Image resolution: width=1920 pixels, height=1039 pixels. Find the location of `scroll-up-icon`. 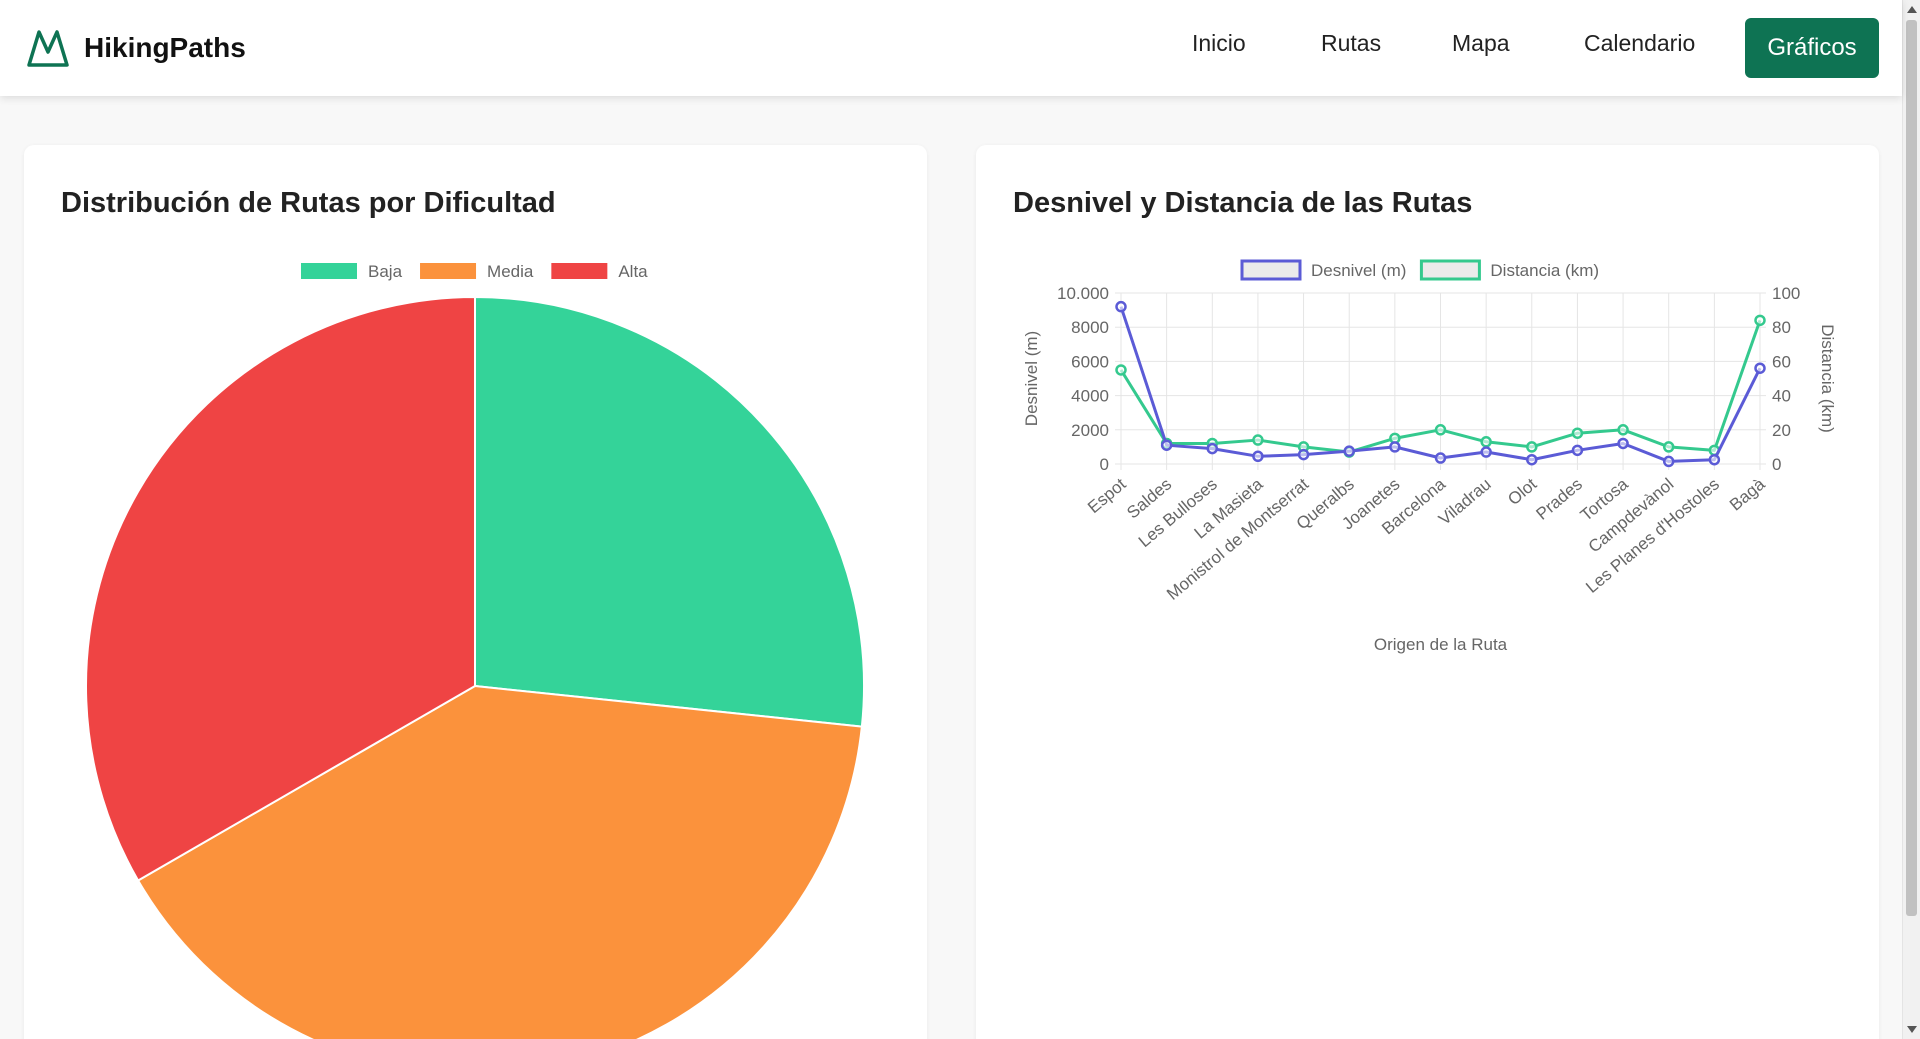

scroll-up-icon is located at coordinates (1912, 9).